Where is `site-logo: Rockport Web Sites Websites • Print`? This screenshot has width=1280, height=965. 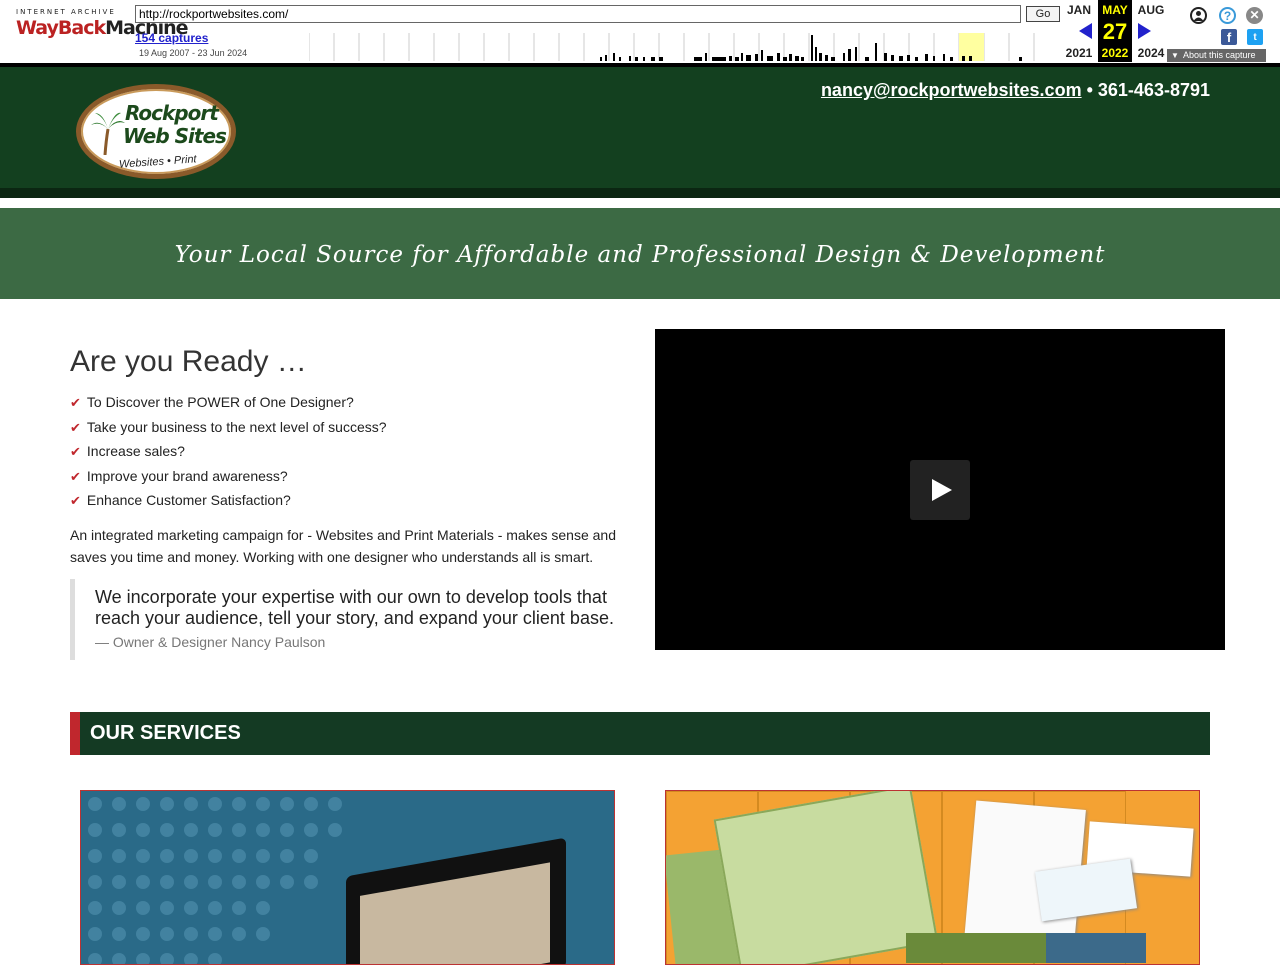
site-logo: Rockport Web Sites Websites • Print is located at coordinates (156, 131).